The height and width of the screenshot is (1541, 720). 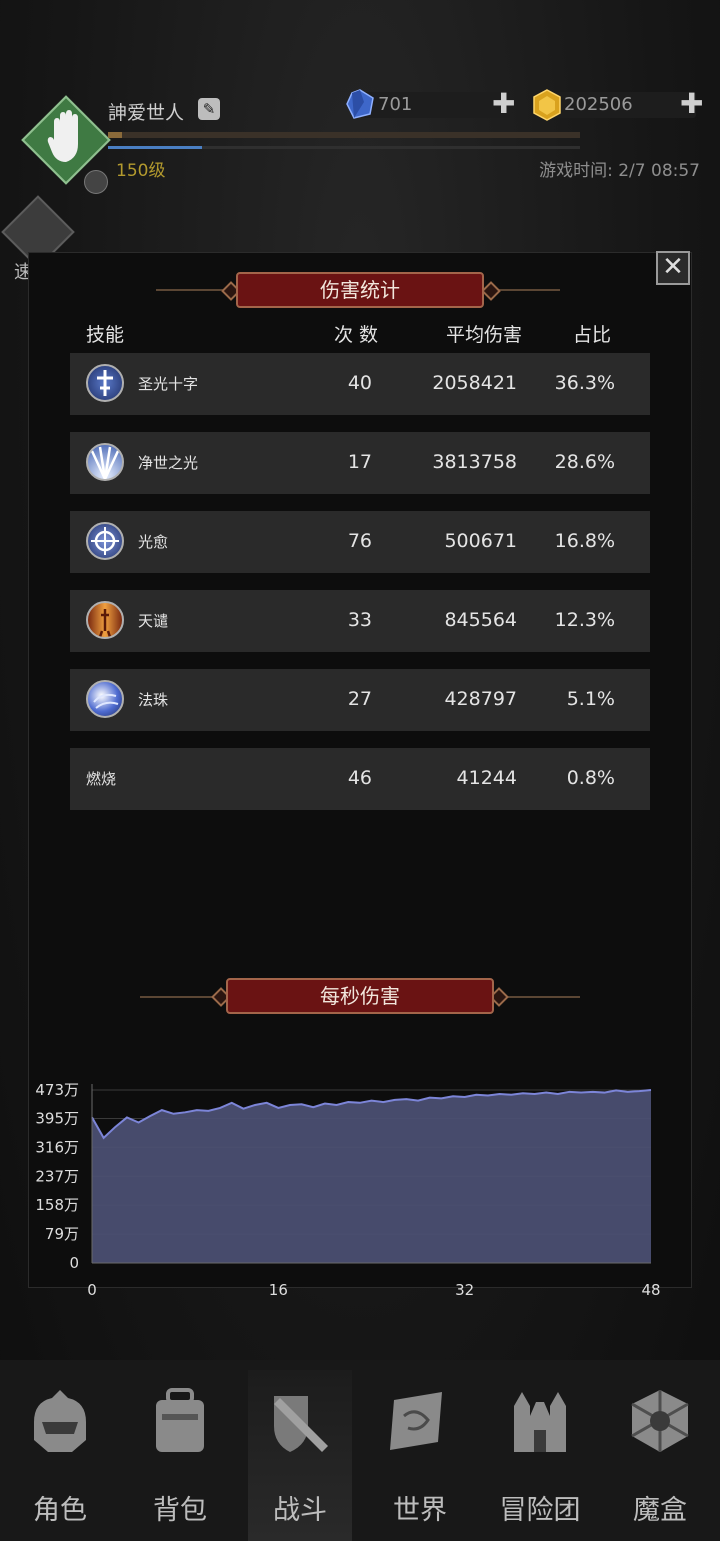 What do you see at coordinates (62, 1234) in the screenshot?
I see `y-tick-label: 79万` at bounding box center [62, 1234].